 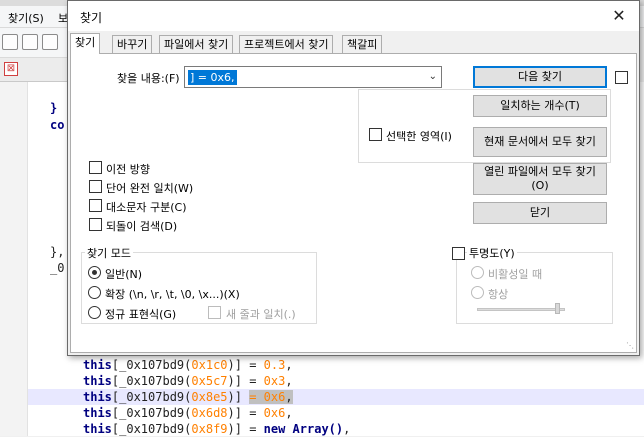 I want to click on code-text: co, so click(x=57, y=125).